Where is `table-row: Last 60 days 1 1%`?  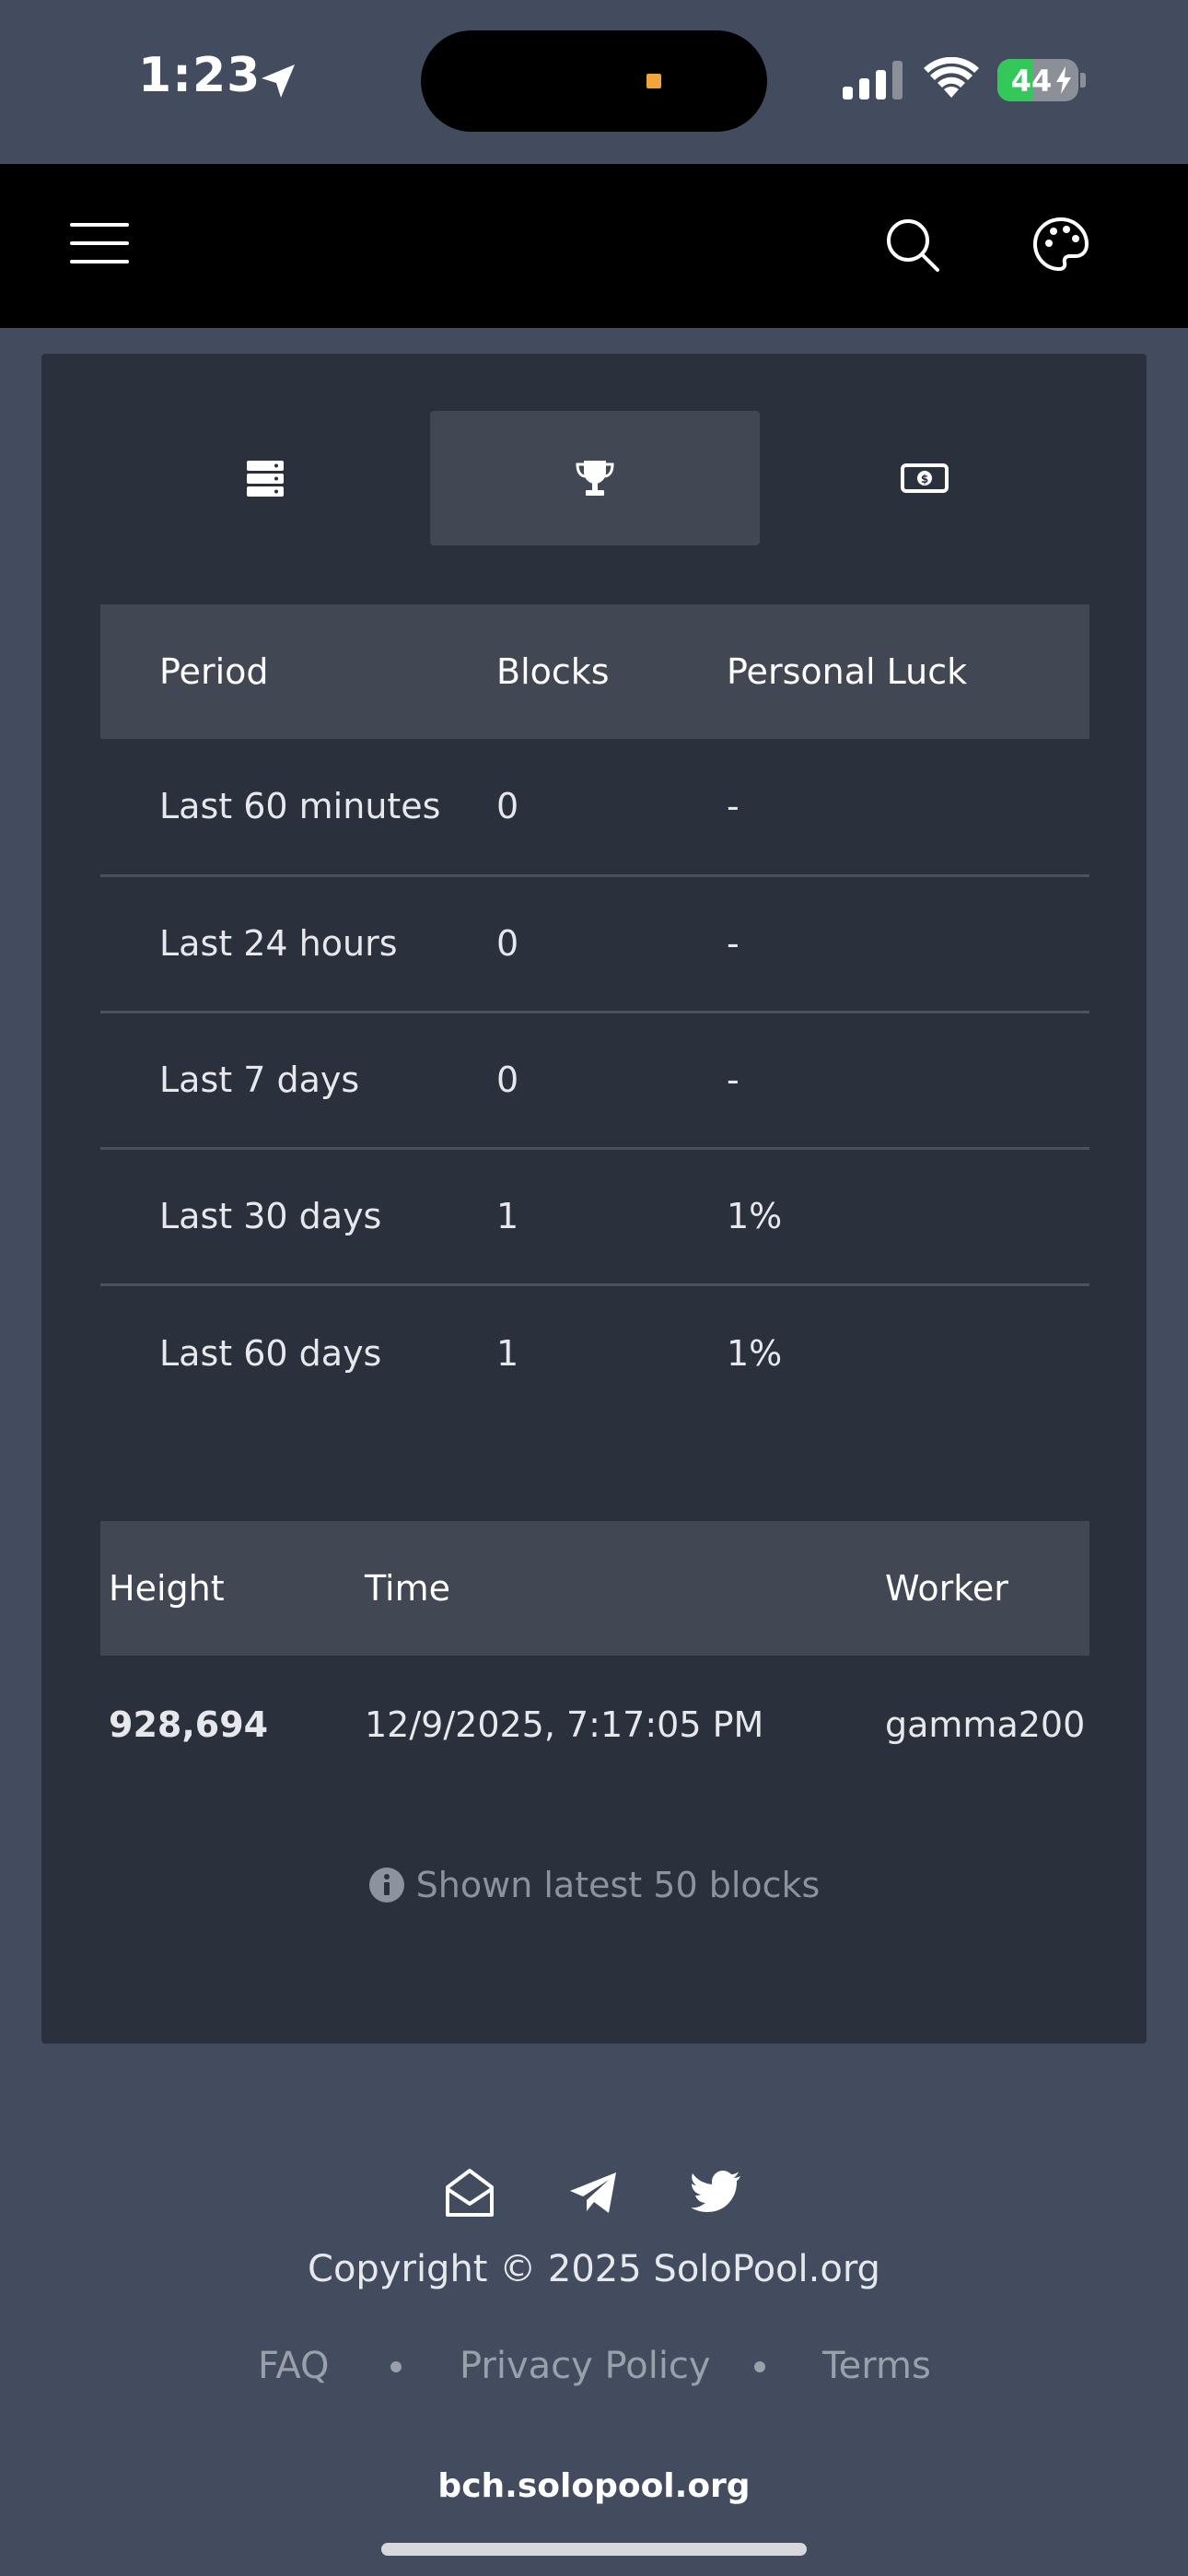 table-row: Last 60 days 1 1% is located at coordinates (594, 1352).